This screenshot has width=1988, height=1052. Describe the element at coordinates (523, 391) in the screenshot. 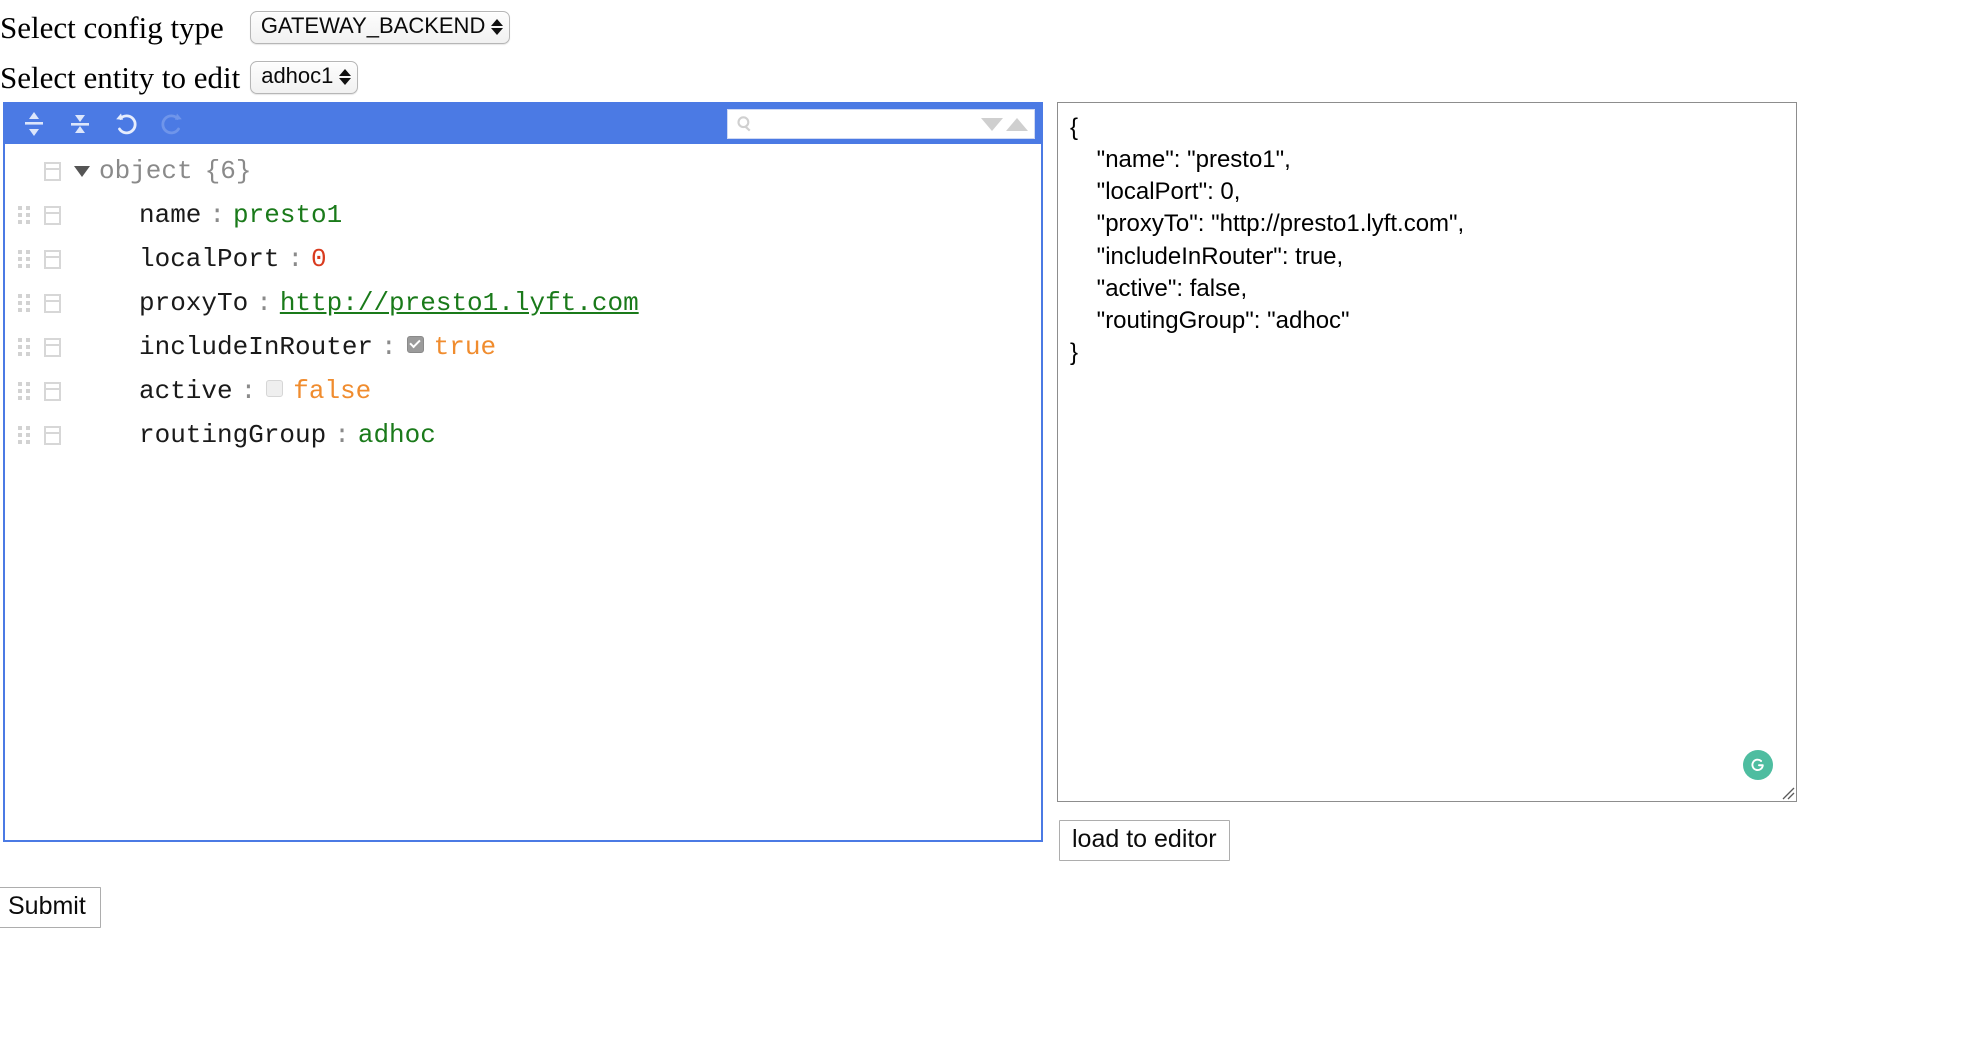

I see `tree-row-active: active : false` at that location.